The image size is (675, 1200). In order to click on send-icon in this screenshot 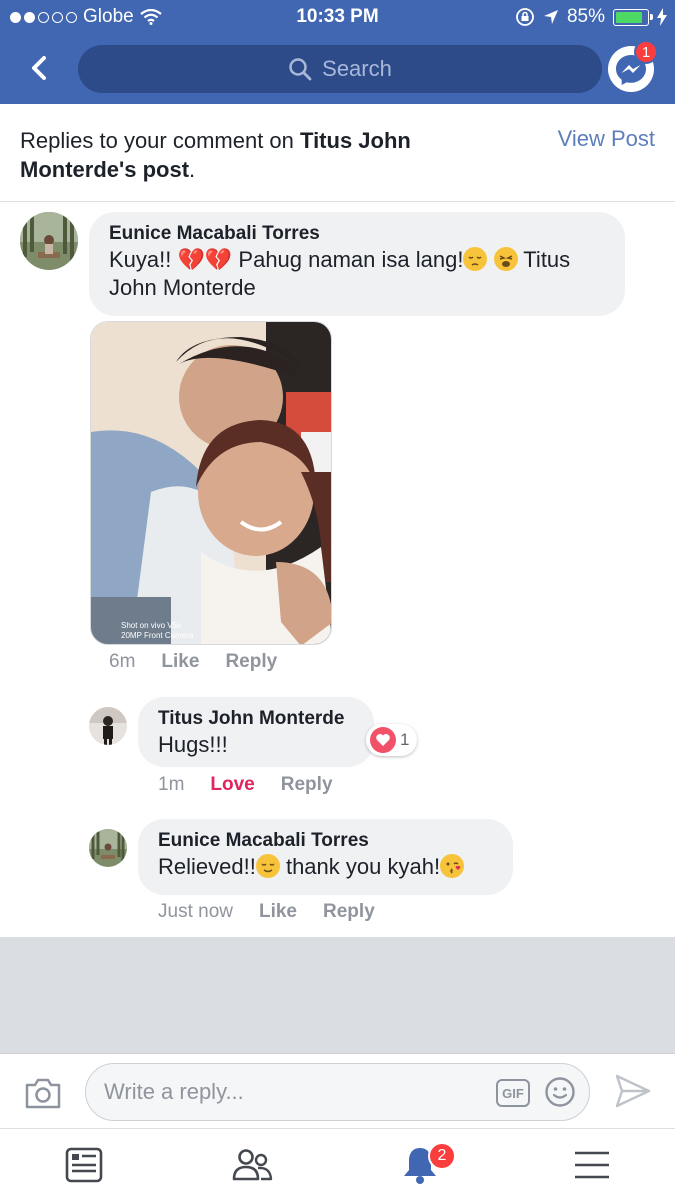, I will do `click(633, 1091)`.